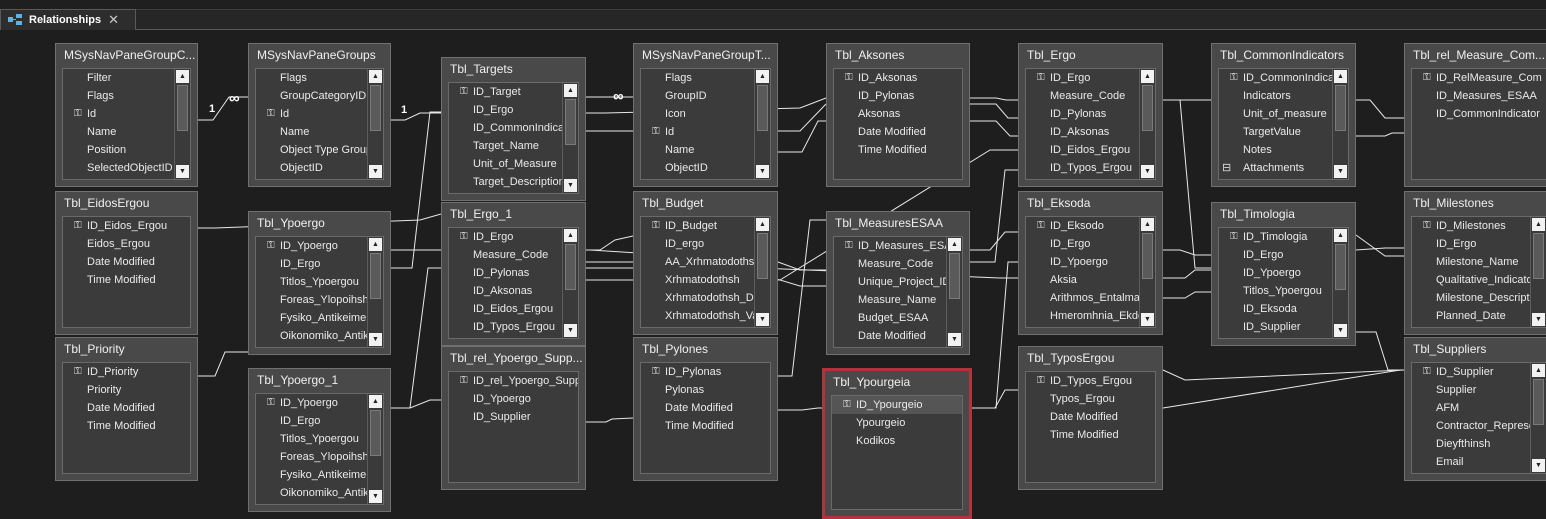 Image resolution: width=1546 pixels, height=519 pixels. What do you see at coordinates (126, 78) in the screenshot?
I see `field-row: Filter` at bounding box center [126, 78].